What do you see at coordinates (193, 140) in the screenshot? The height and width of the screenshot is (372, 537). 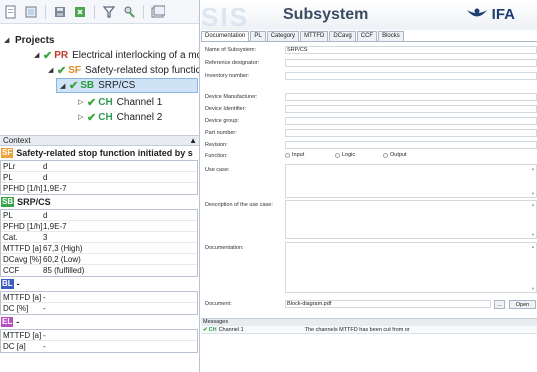 I see `collapse-up-icon: ▲` at bounding box center [193, 140].